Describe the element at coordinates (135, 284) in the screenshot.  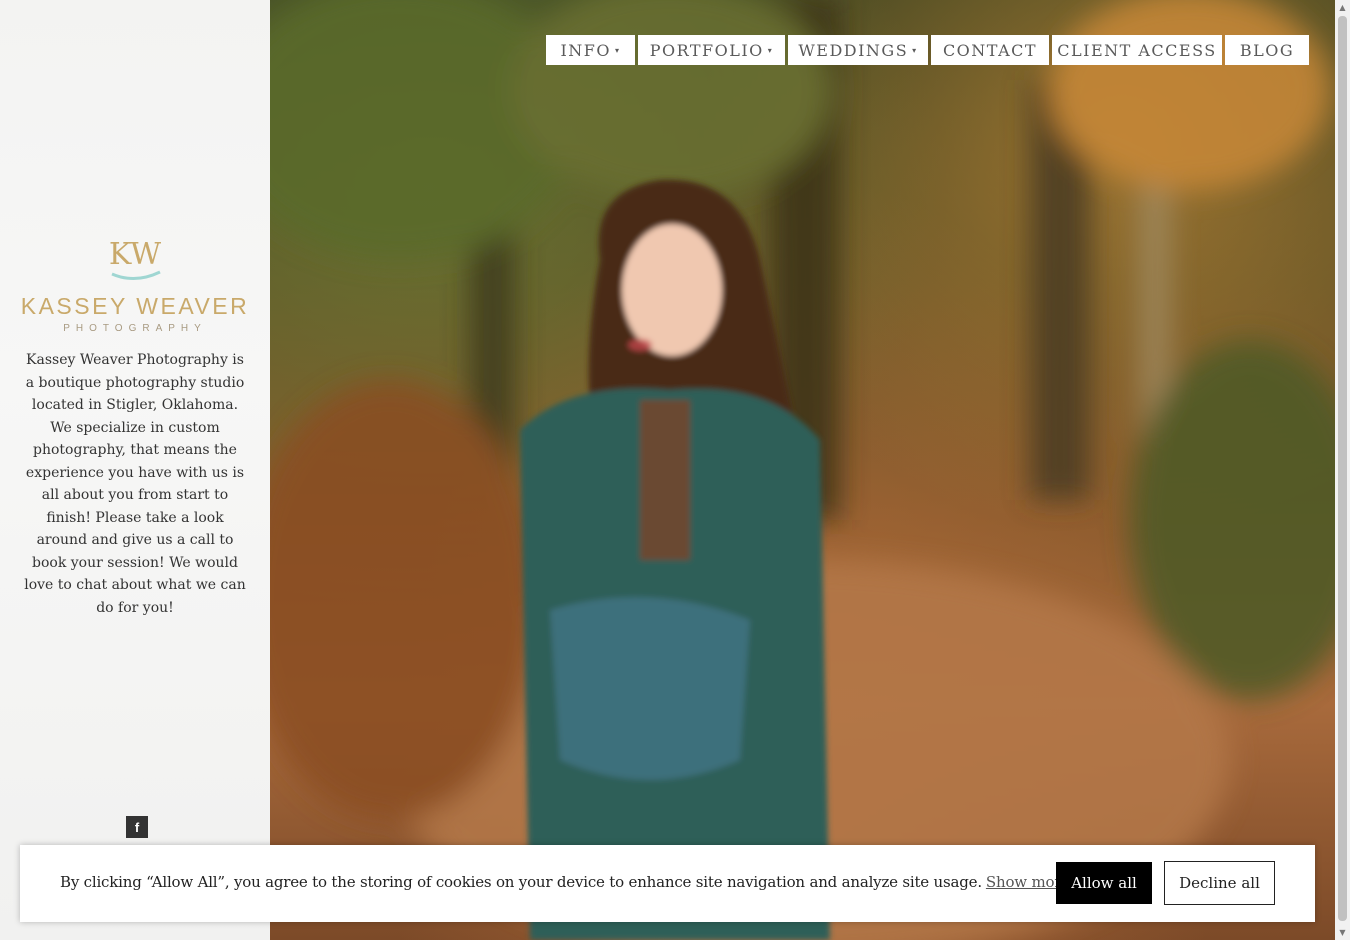
I see `site-logo: KW KASSEY WEAVER PHOTOGRAPHY` at that location.